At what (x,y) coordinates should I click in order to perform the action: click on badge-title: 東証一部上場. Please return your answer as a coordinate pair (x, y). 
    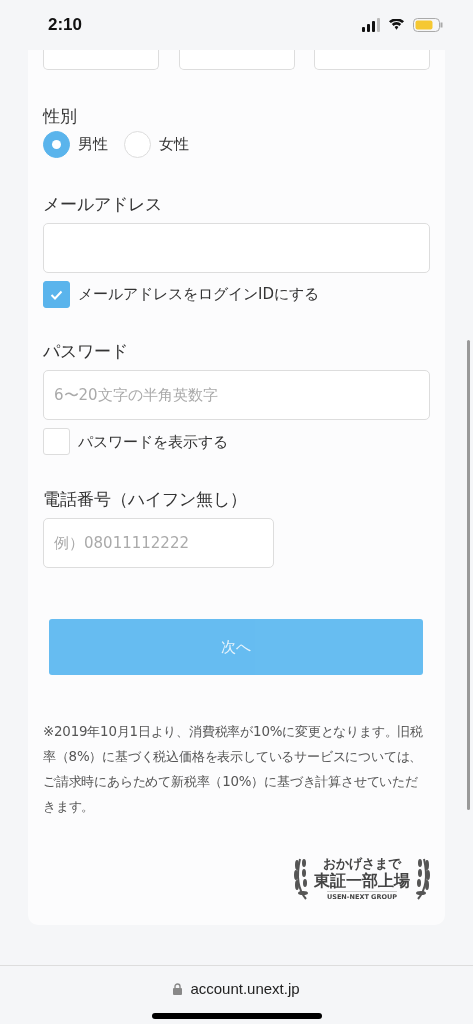
    Looking at the image, I should click on (362, 881).